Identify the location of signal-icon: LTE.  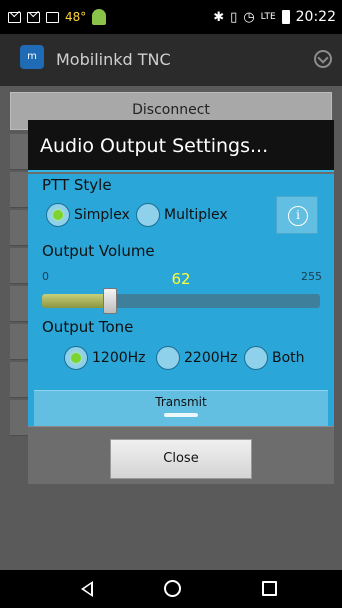
(268, 17).